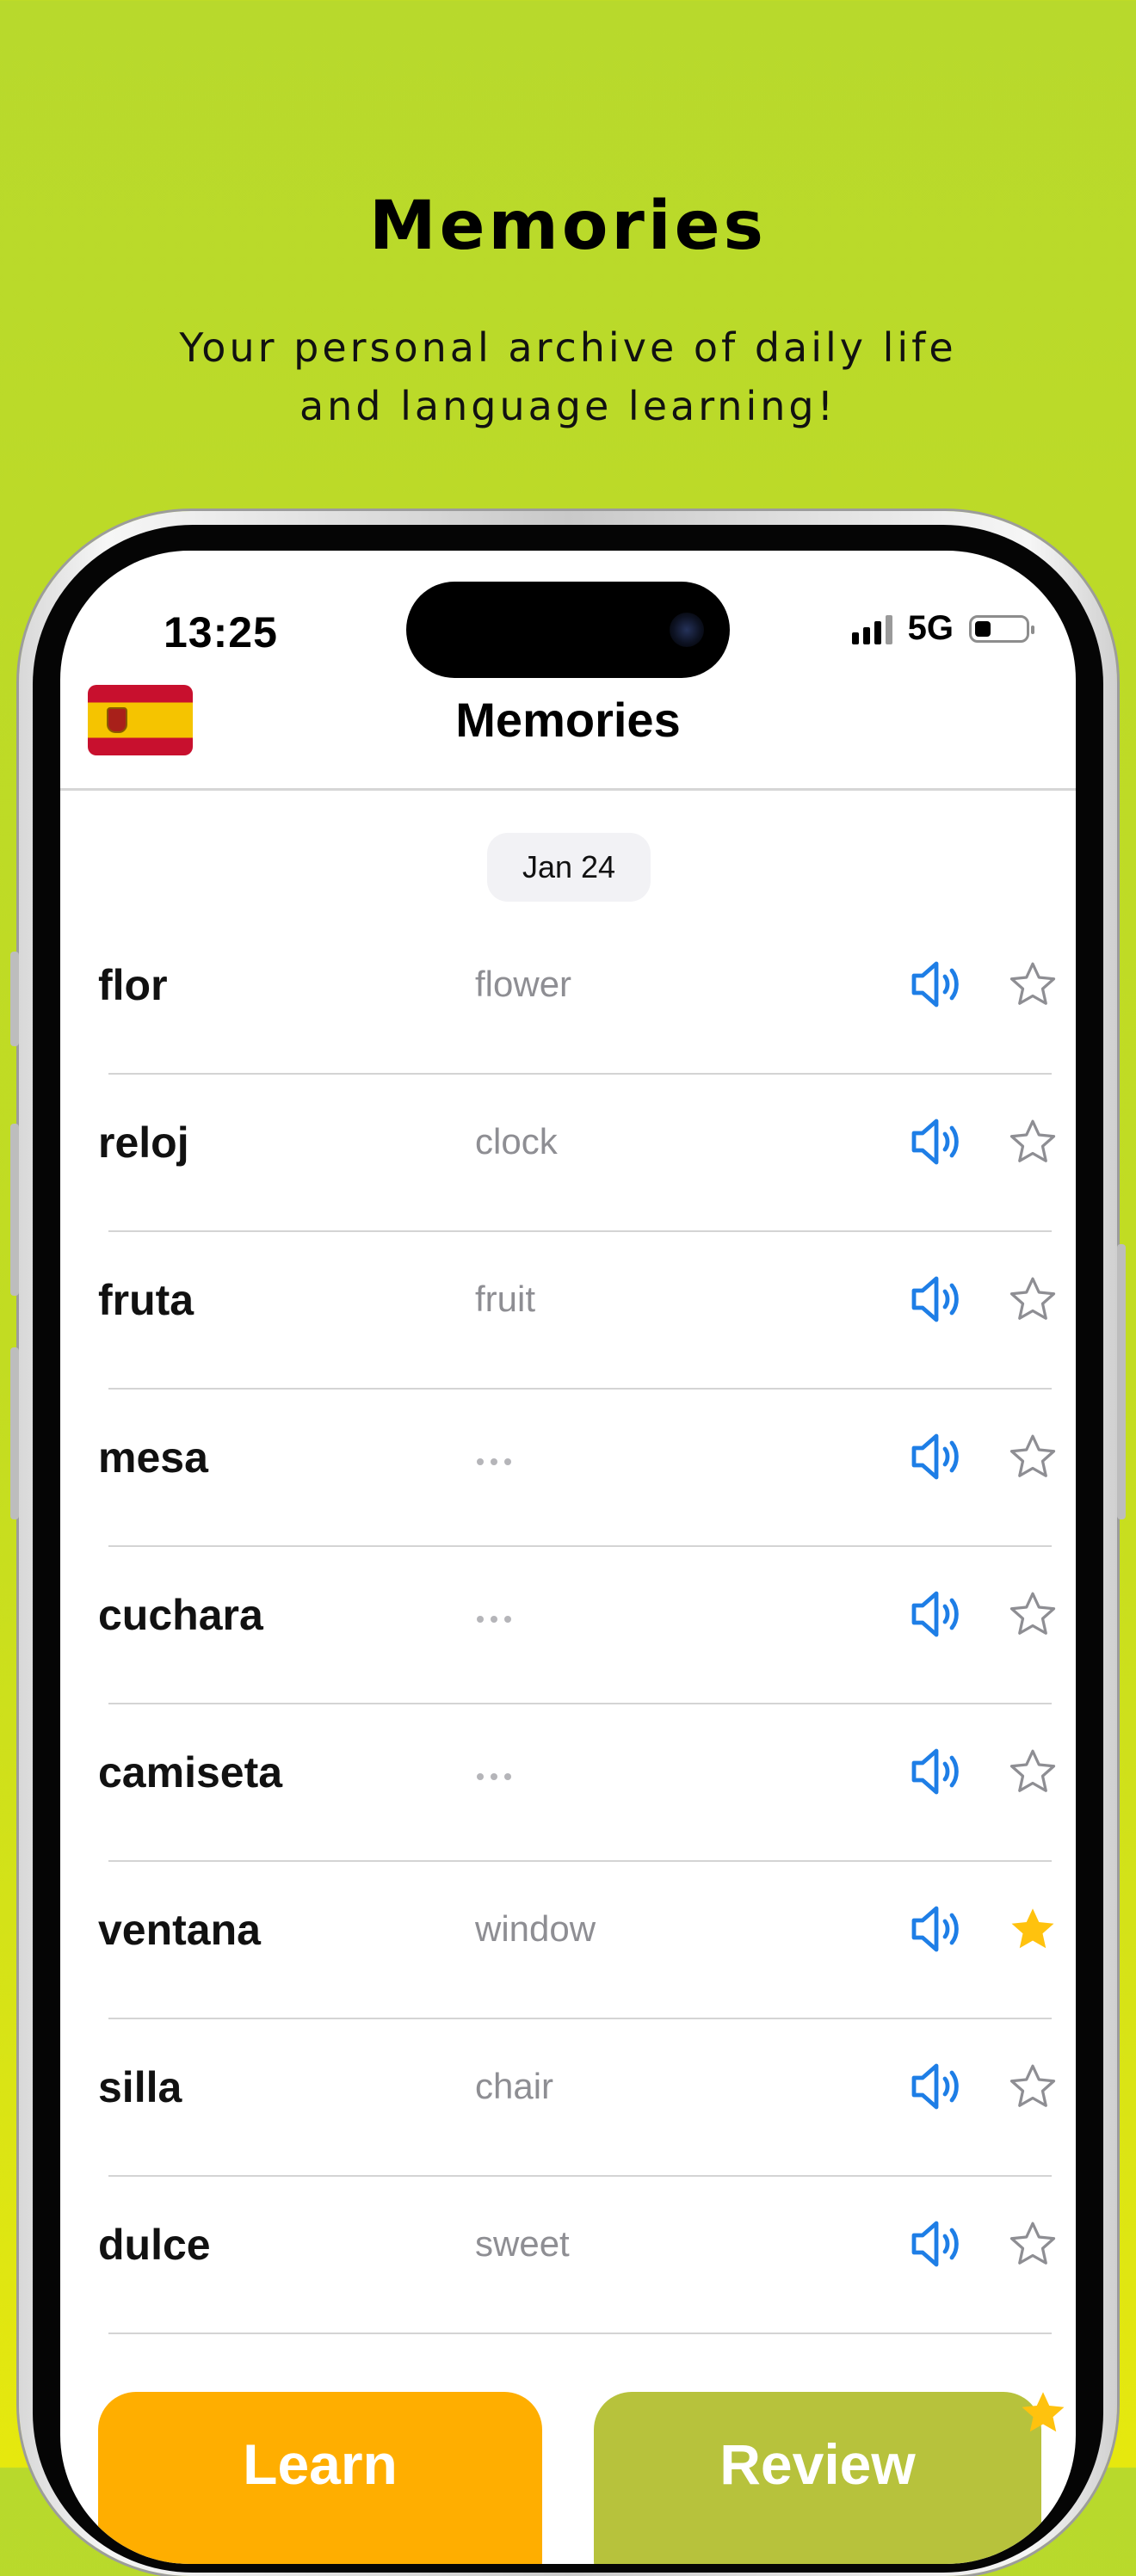 The image size is (1136, 2576). Describe the element at coordinates (133, 985) in the screenshot. I see `word-text: flor` at that location.